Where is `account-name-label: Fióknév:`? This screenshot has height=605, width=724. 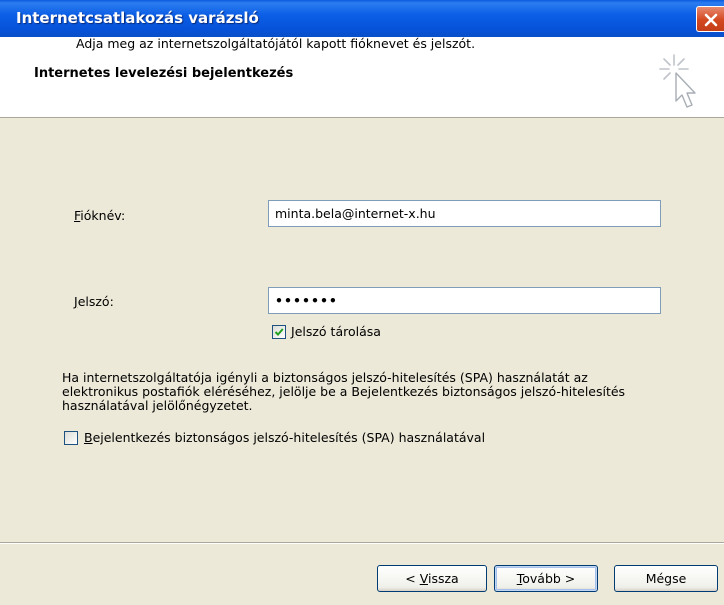
account-name-label: Fióknév: is located at coordinates (100, 215).